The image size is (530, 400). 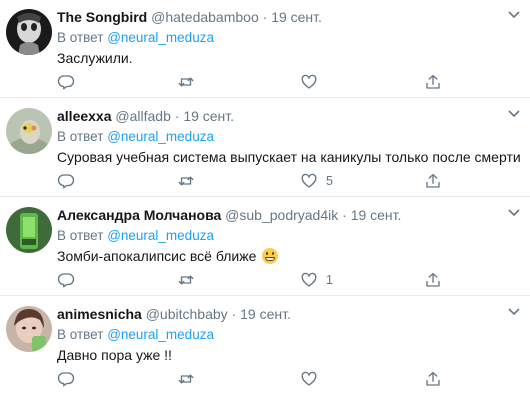 I want to click on author-name: alleexxa, so click(x=84, y=116).